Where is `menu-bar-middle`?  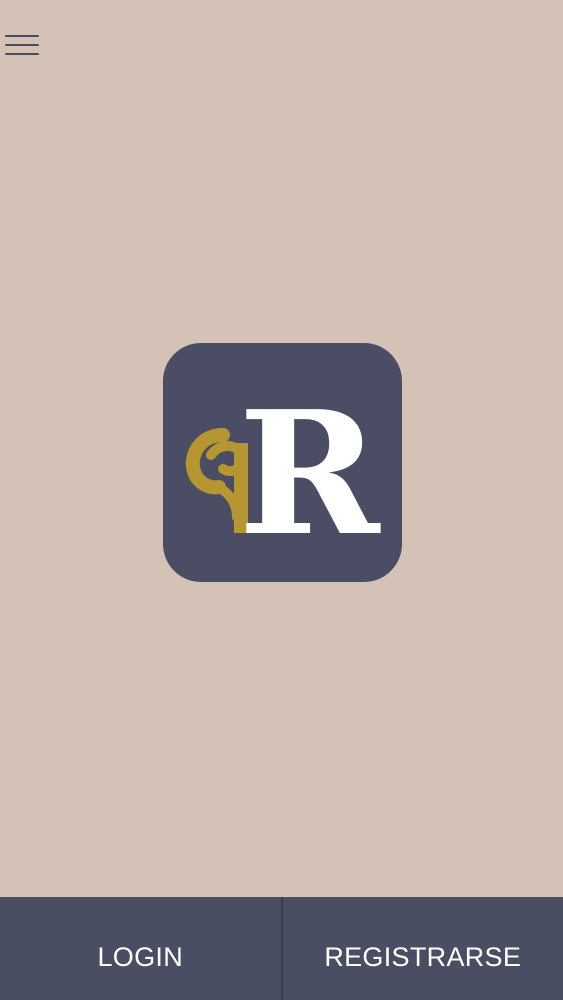
menu-bar-middle is located at coordinates (22, 45).